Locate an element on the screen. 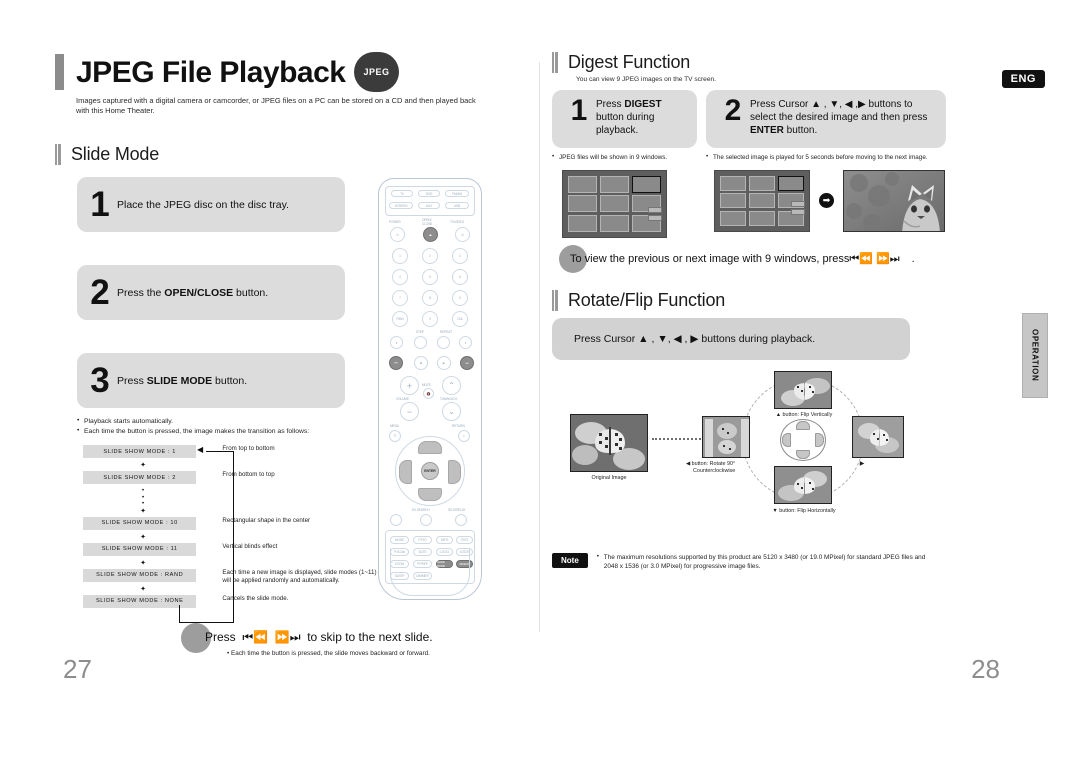  press-suffix: to skip to the next slide. is located at coordinates (370, 636).